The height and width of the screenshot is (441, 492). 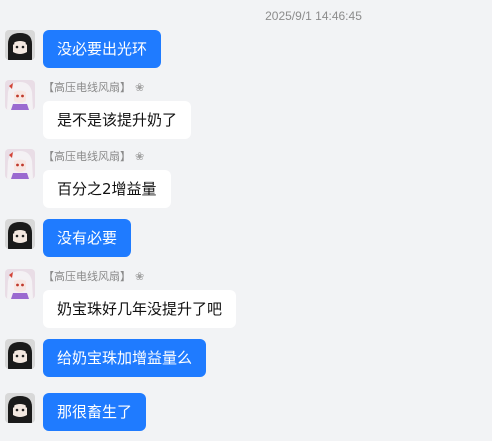 I want to click on message-timestamp: 2025/9/1 14:46:45, so click(x=313, y=16).